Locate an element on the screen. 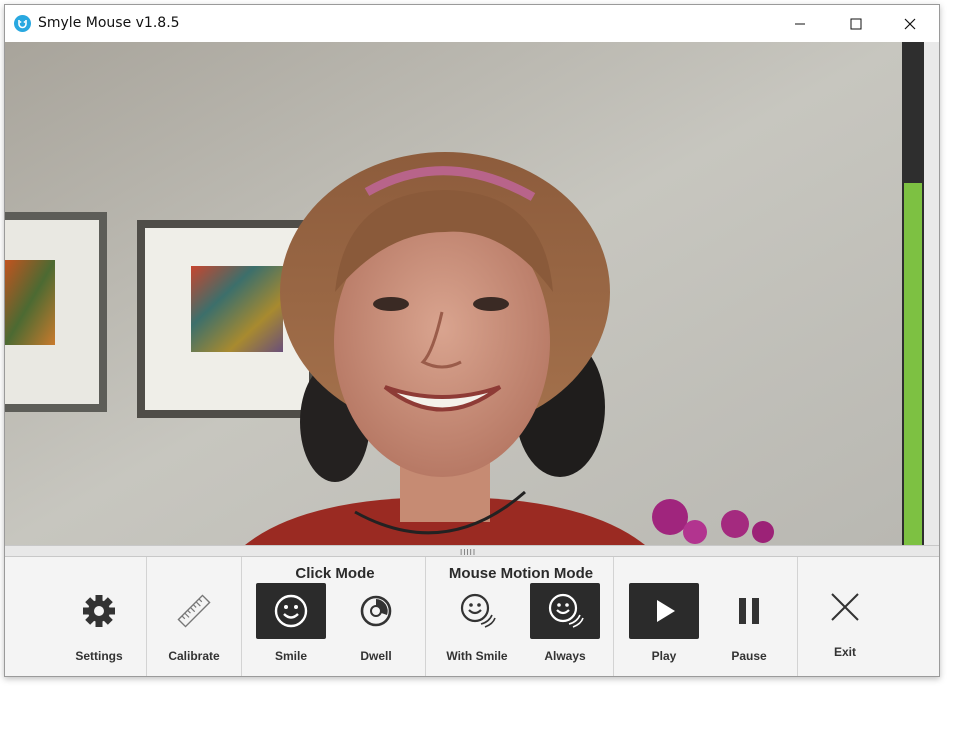  right-edge-strip is located at coordinates (931, 293).